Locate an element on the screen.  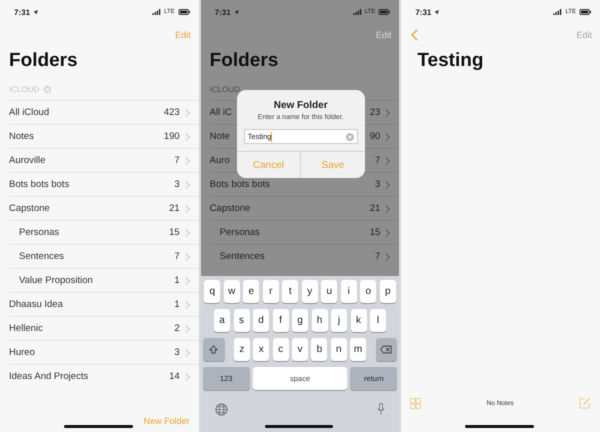
folder-name: Hureo is located at coordinates (22, 352).